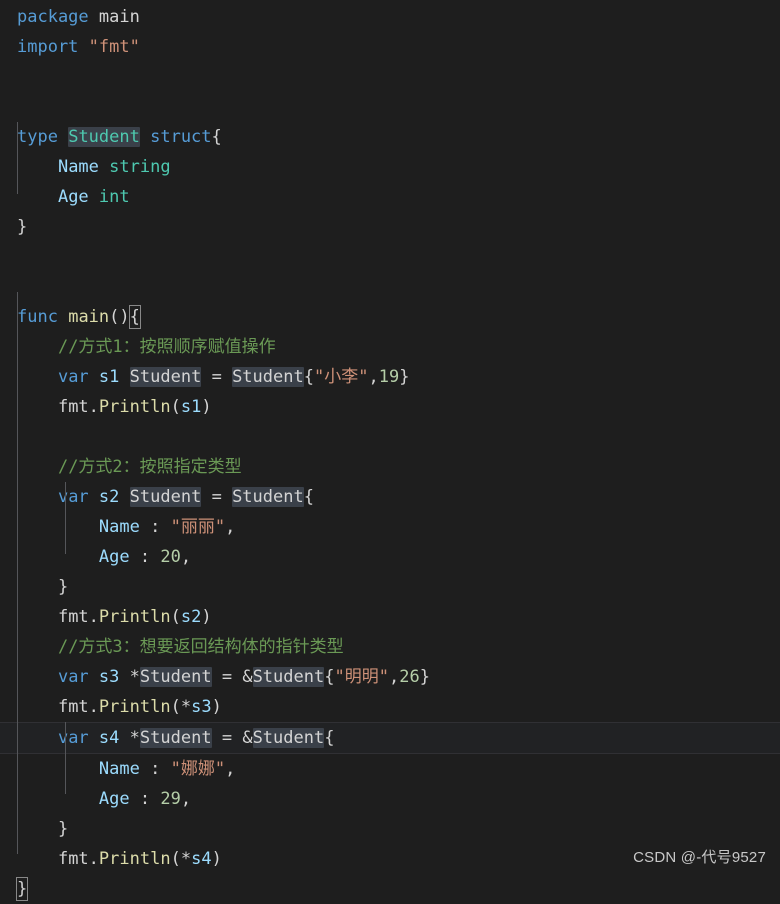 The width and height of the screenshot is (780, 904). I want to click on code-line: fmt.Println(s2), so click(390, 617).